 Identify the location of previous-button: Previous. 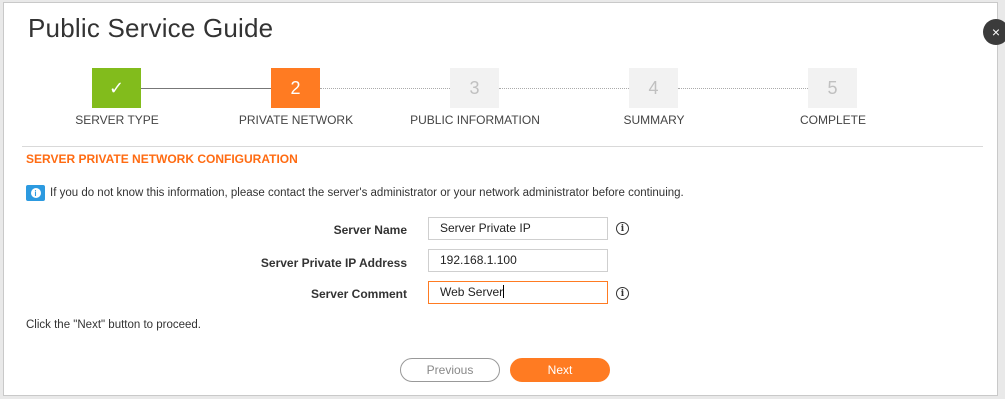
(450, 370).